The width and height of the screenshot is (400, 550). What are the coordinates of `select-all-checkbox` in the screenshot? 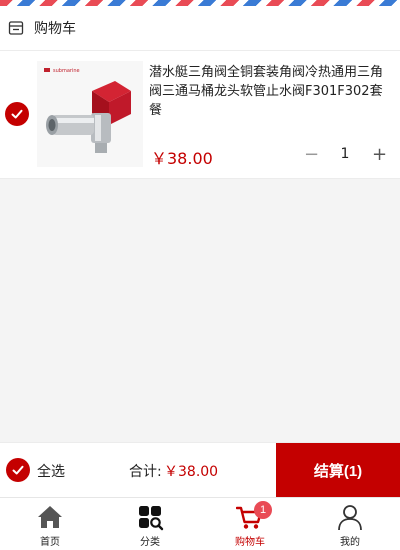 It's located at (18, 470).